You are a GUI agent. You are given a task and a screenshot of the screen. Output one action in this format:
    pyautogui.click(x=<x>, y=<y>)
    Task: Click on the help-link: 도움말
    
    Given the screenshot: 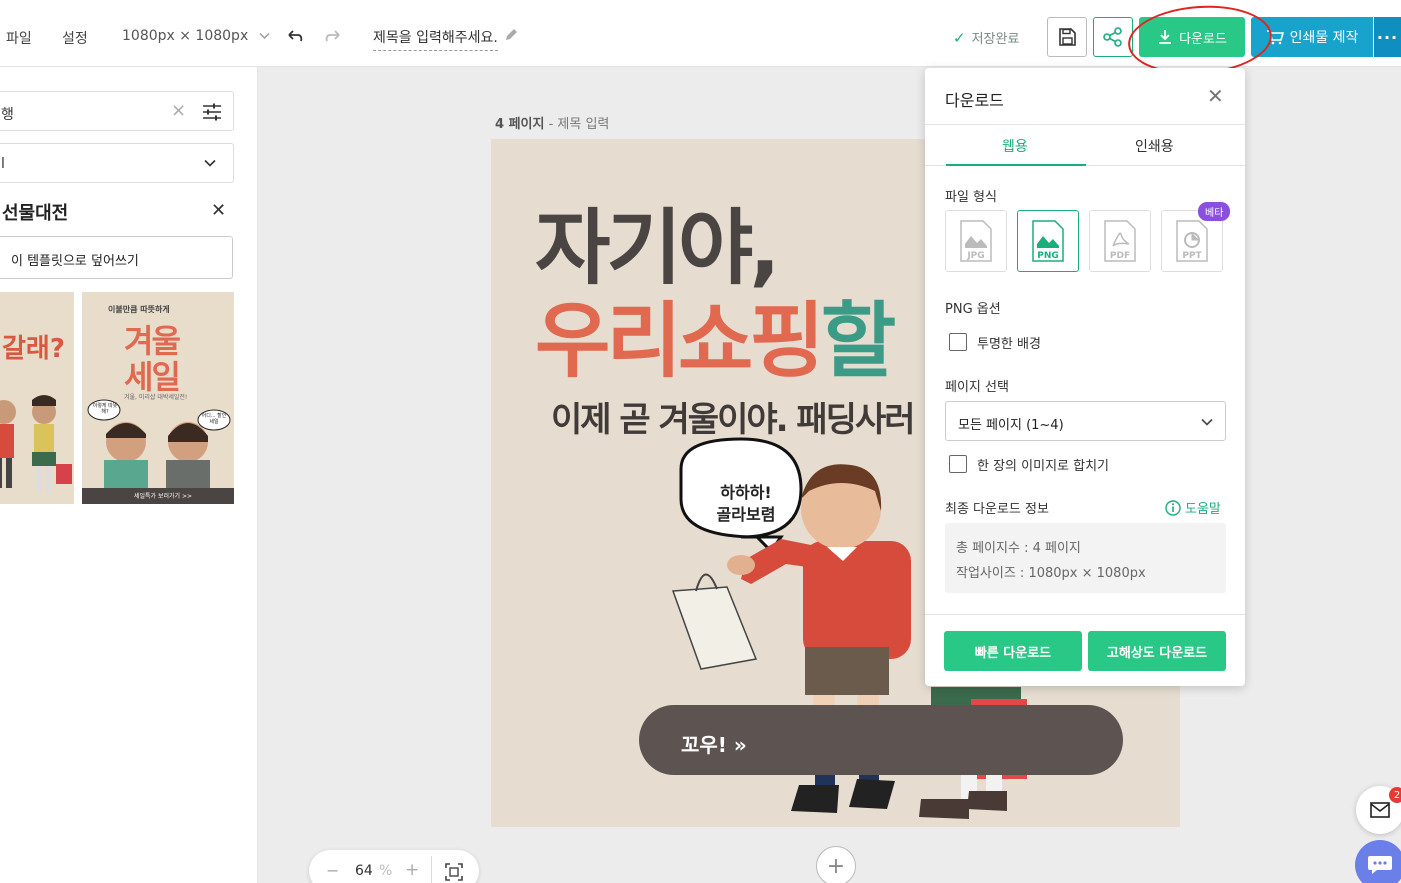 What is the action you would take?
    pyautogui.click(x=1193, y=507)
    